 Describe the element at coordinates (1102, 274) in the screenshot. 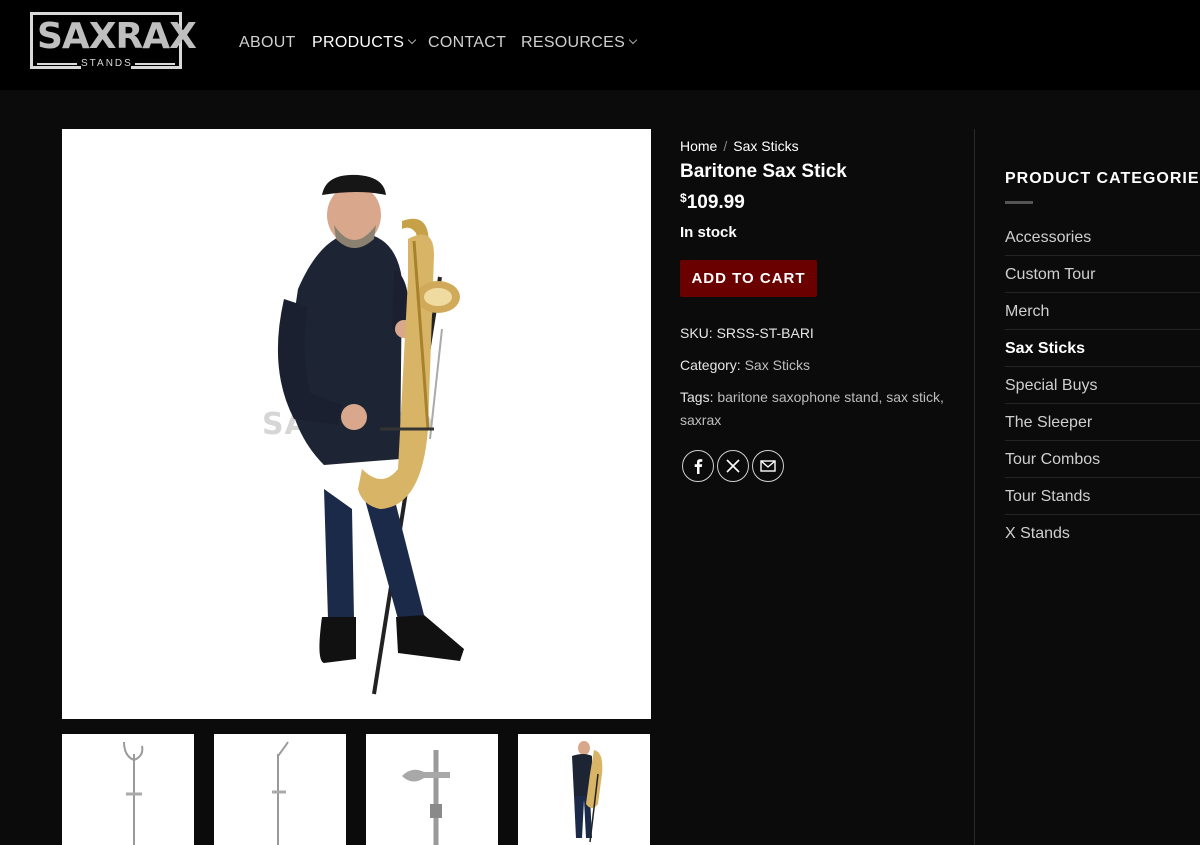

I see `category-item-custom-tour: Custom Tour` at that location.